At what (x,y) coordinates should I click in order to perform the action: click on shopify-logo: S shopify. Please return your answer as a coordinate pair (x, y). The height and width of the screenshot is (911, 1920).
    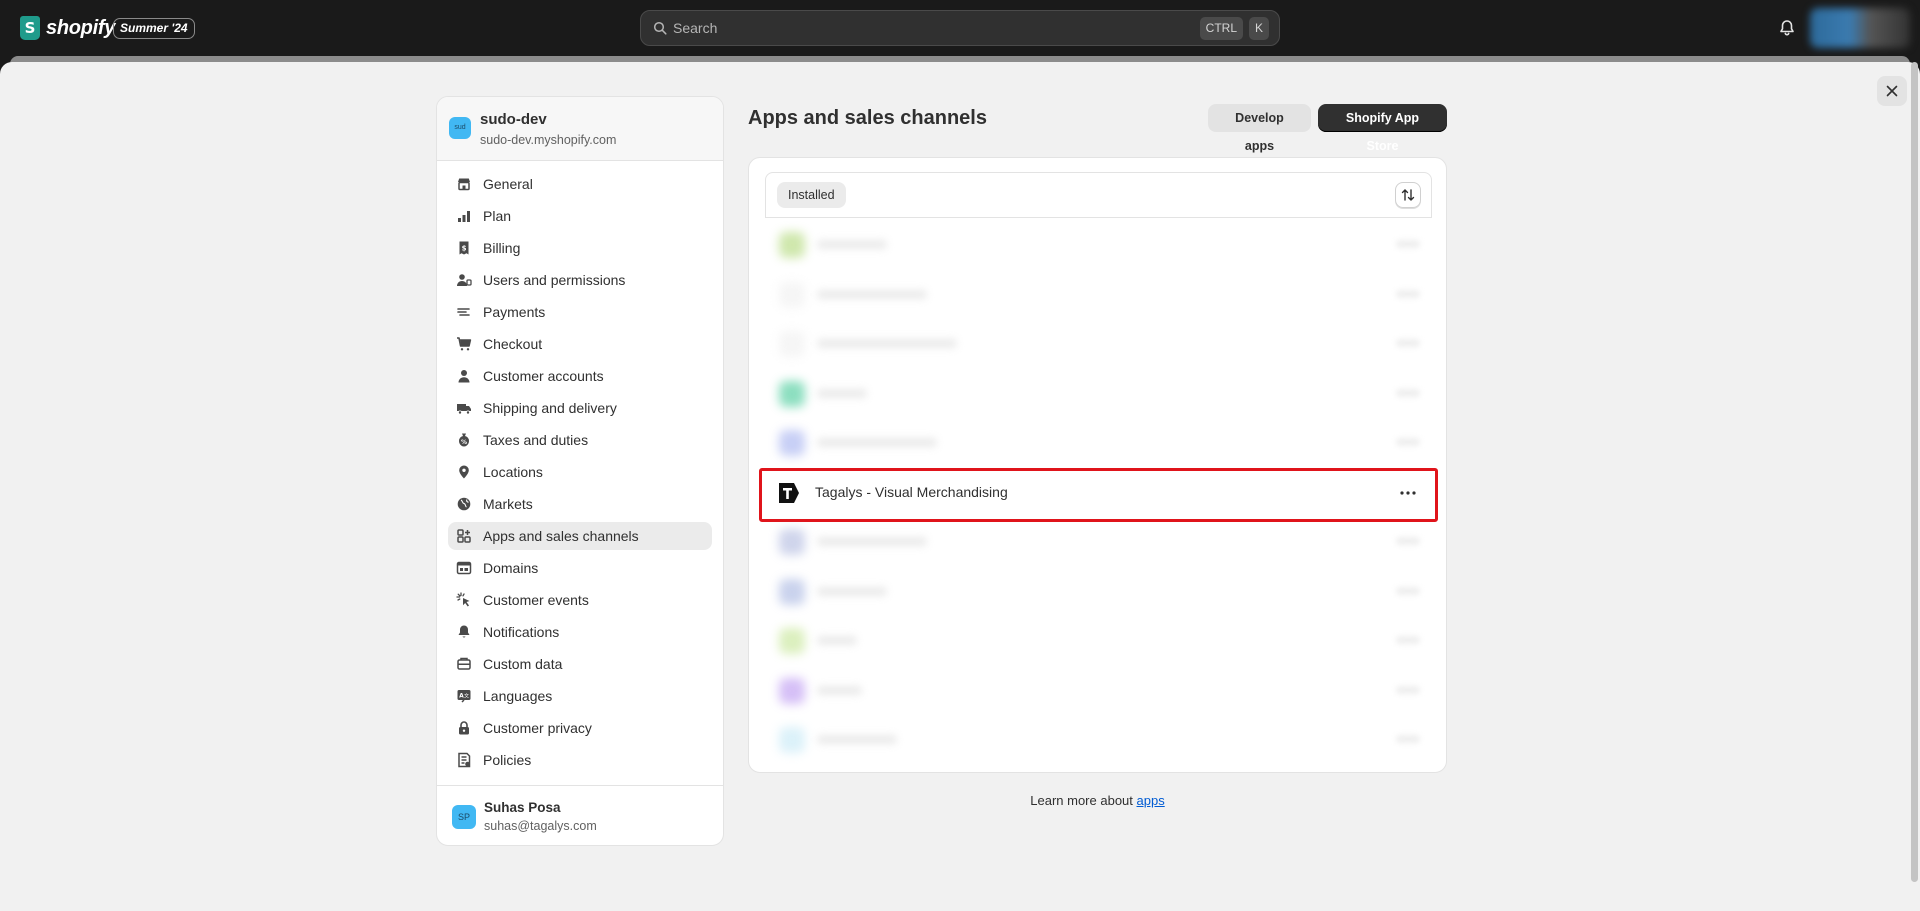
    Looking at the image, I should click on (67, 28).